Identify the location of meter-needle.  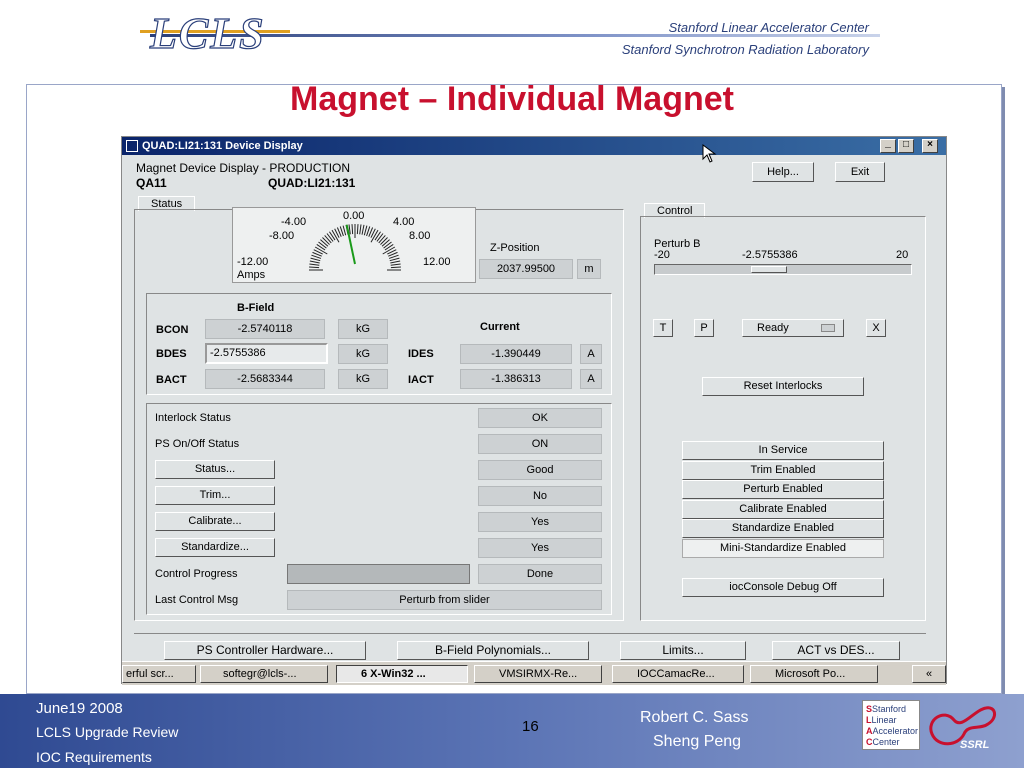
(350, 244).